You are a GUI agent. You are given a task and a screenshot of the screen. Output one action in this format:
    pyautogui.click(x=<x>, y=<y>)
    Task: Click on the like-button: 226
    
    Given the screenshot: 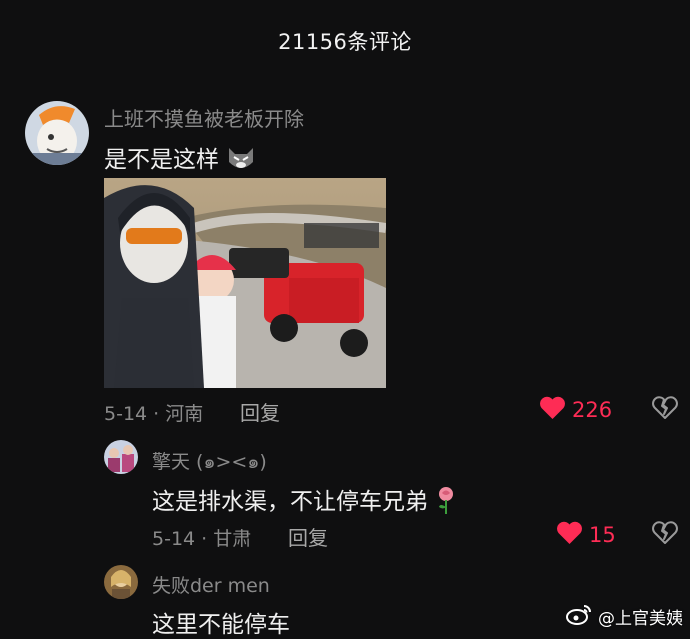 What is the action you would take?
    pyautogui.click(x=575, y=410)
    